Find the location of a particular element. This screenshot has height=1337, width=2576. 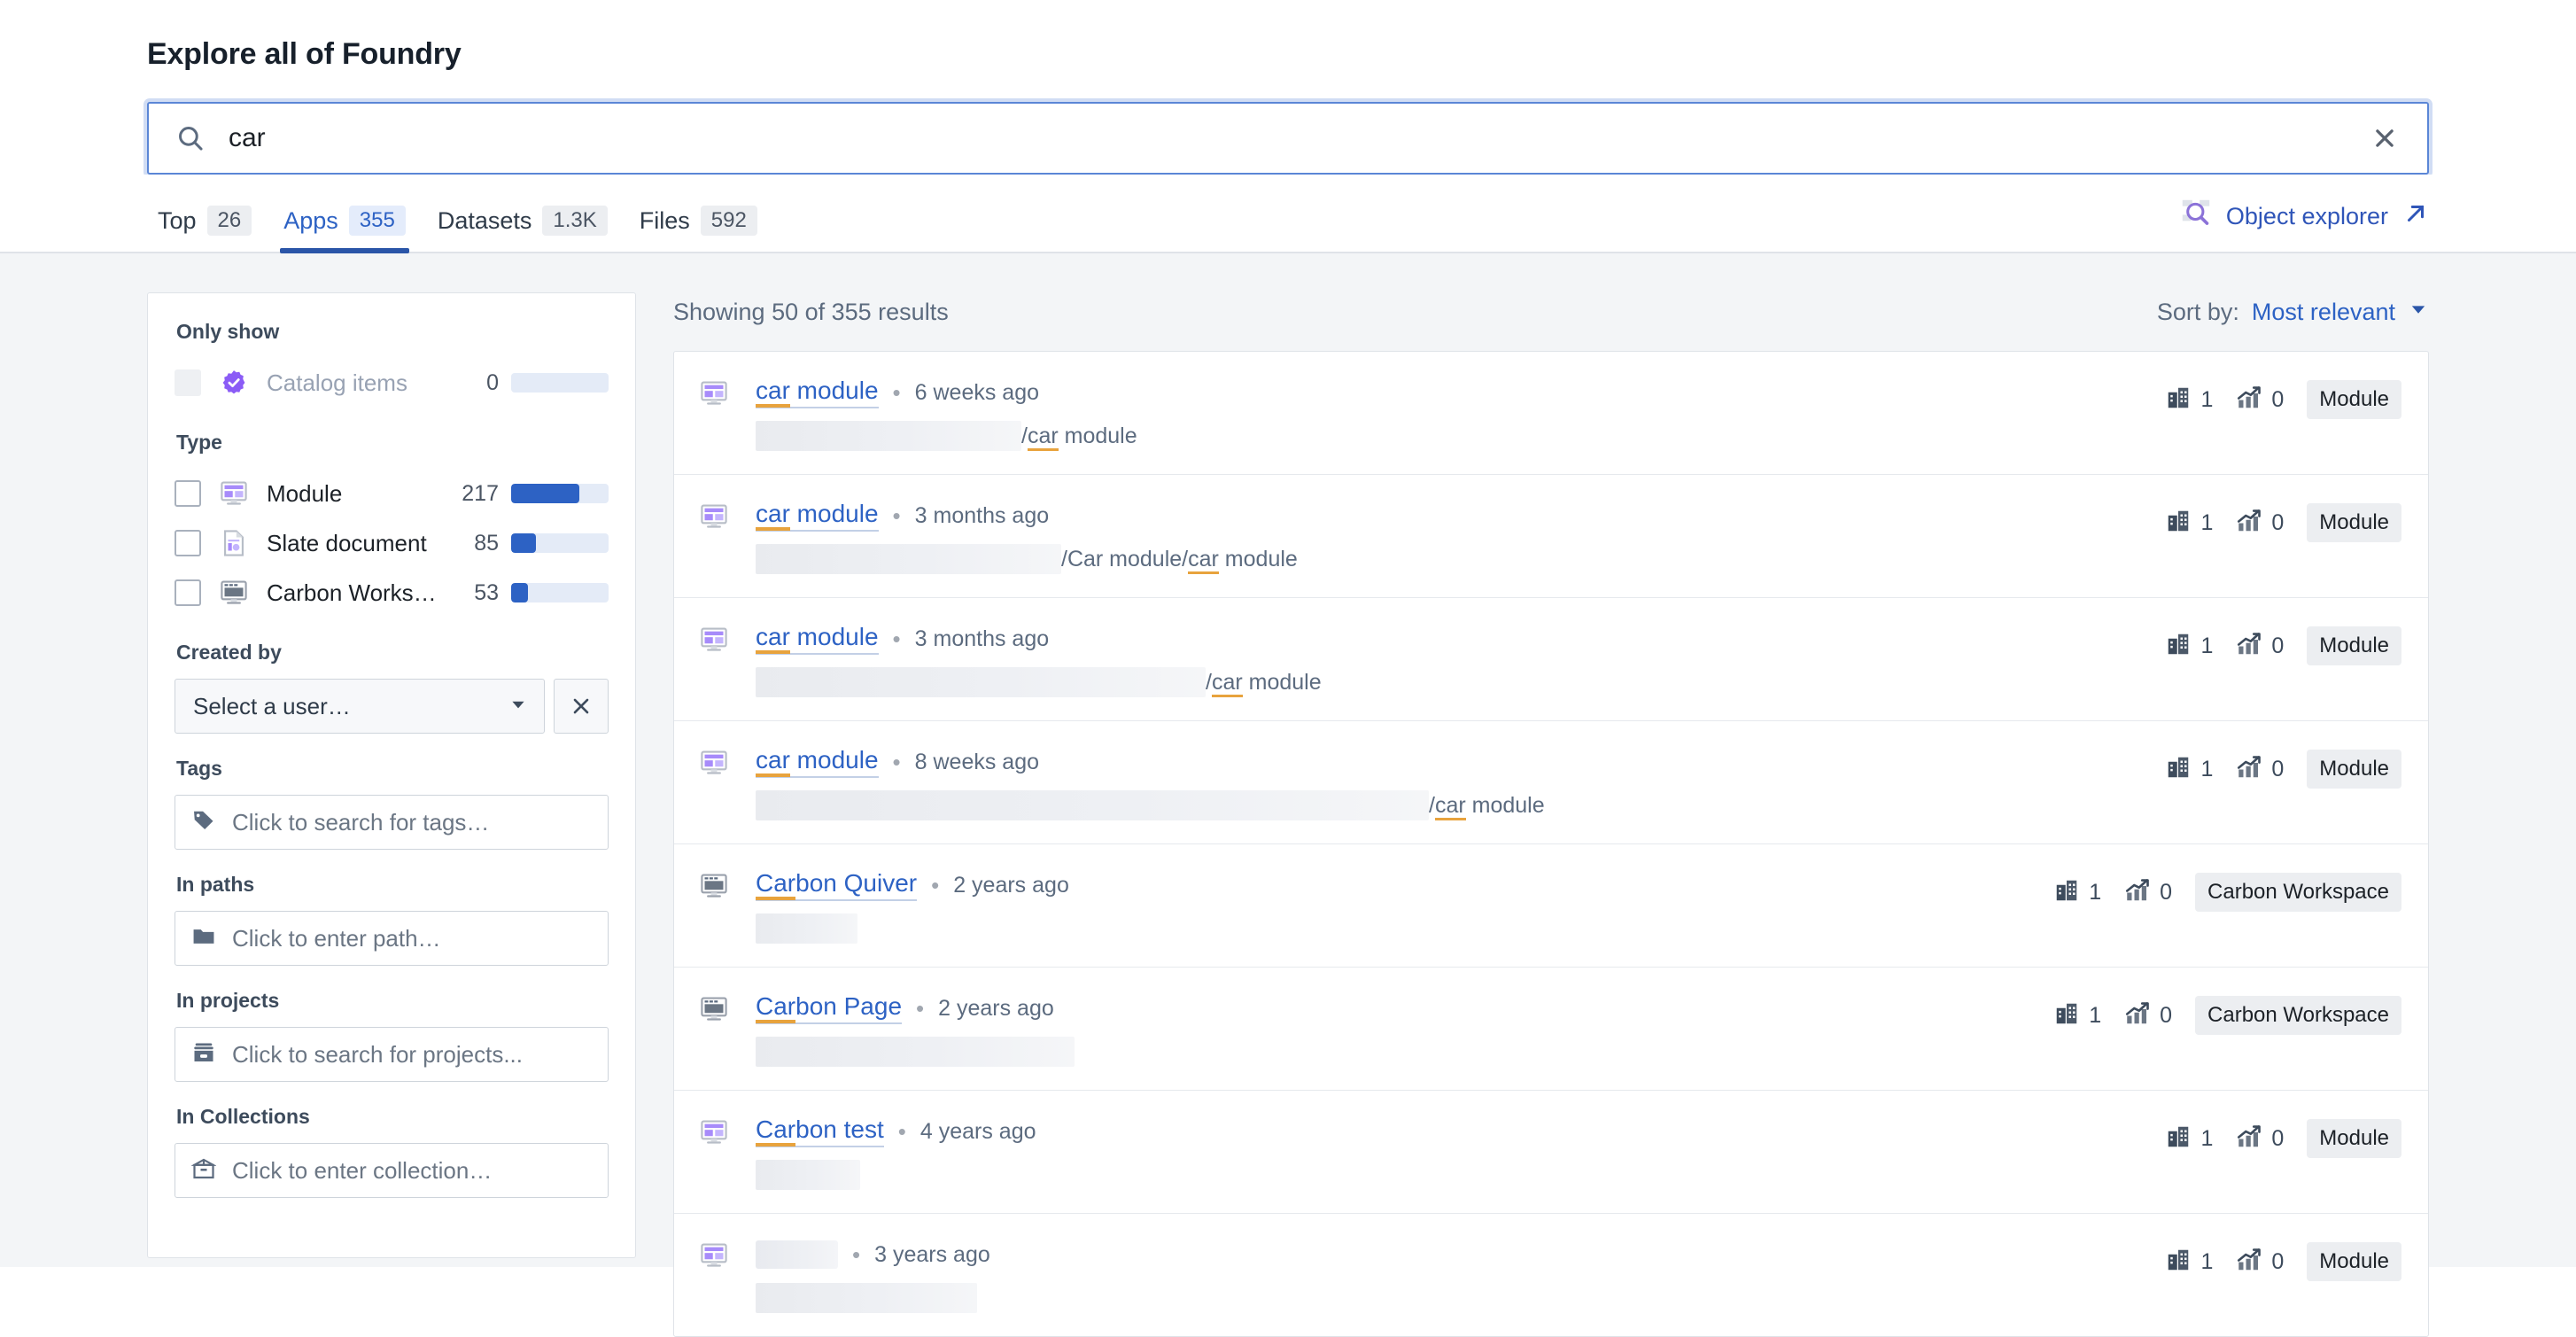

result-path: /Car module/car module is located at coordinates (1449, 559).